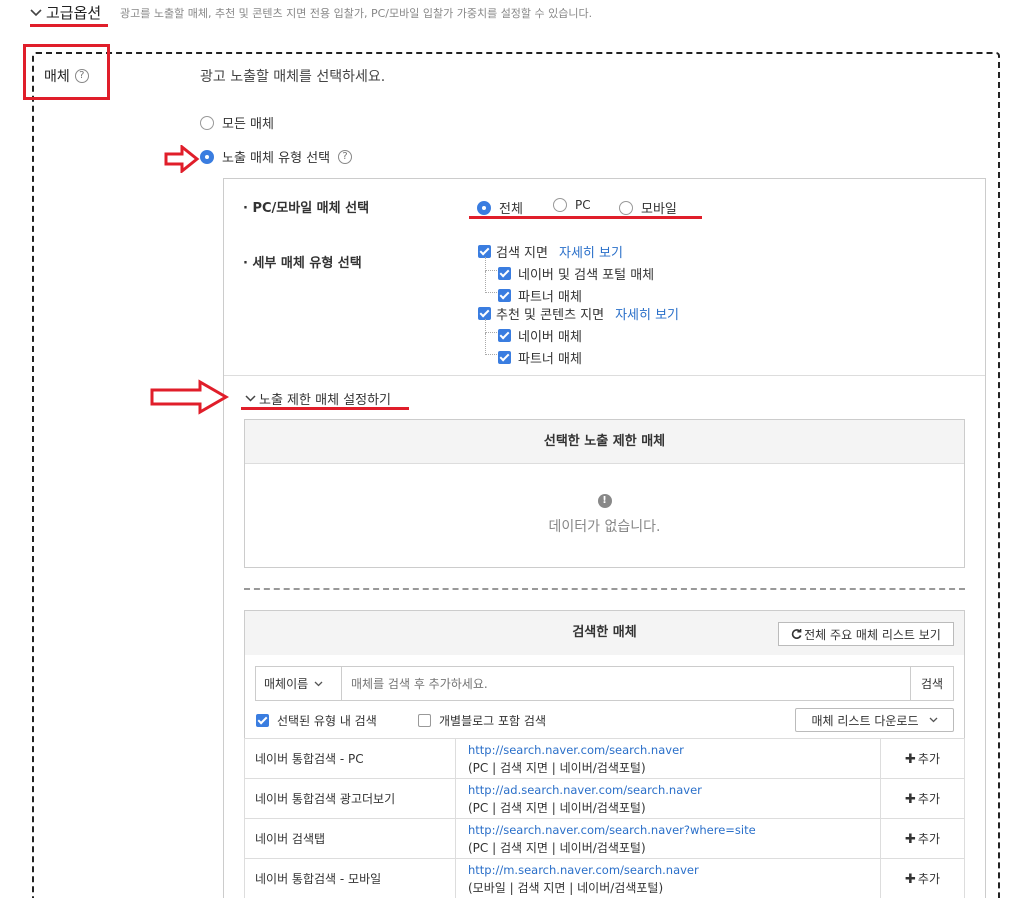 This screenshot has width=1021, height=898. I want to click on radio-select-media-type: 노출 매체 유형 선택 ?, so click(276, 156).